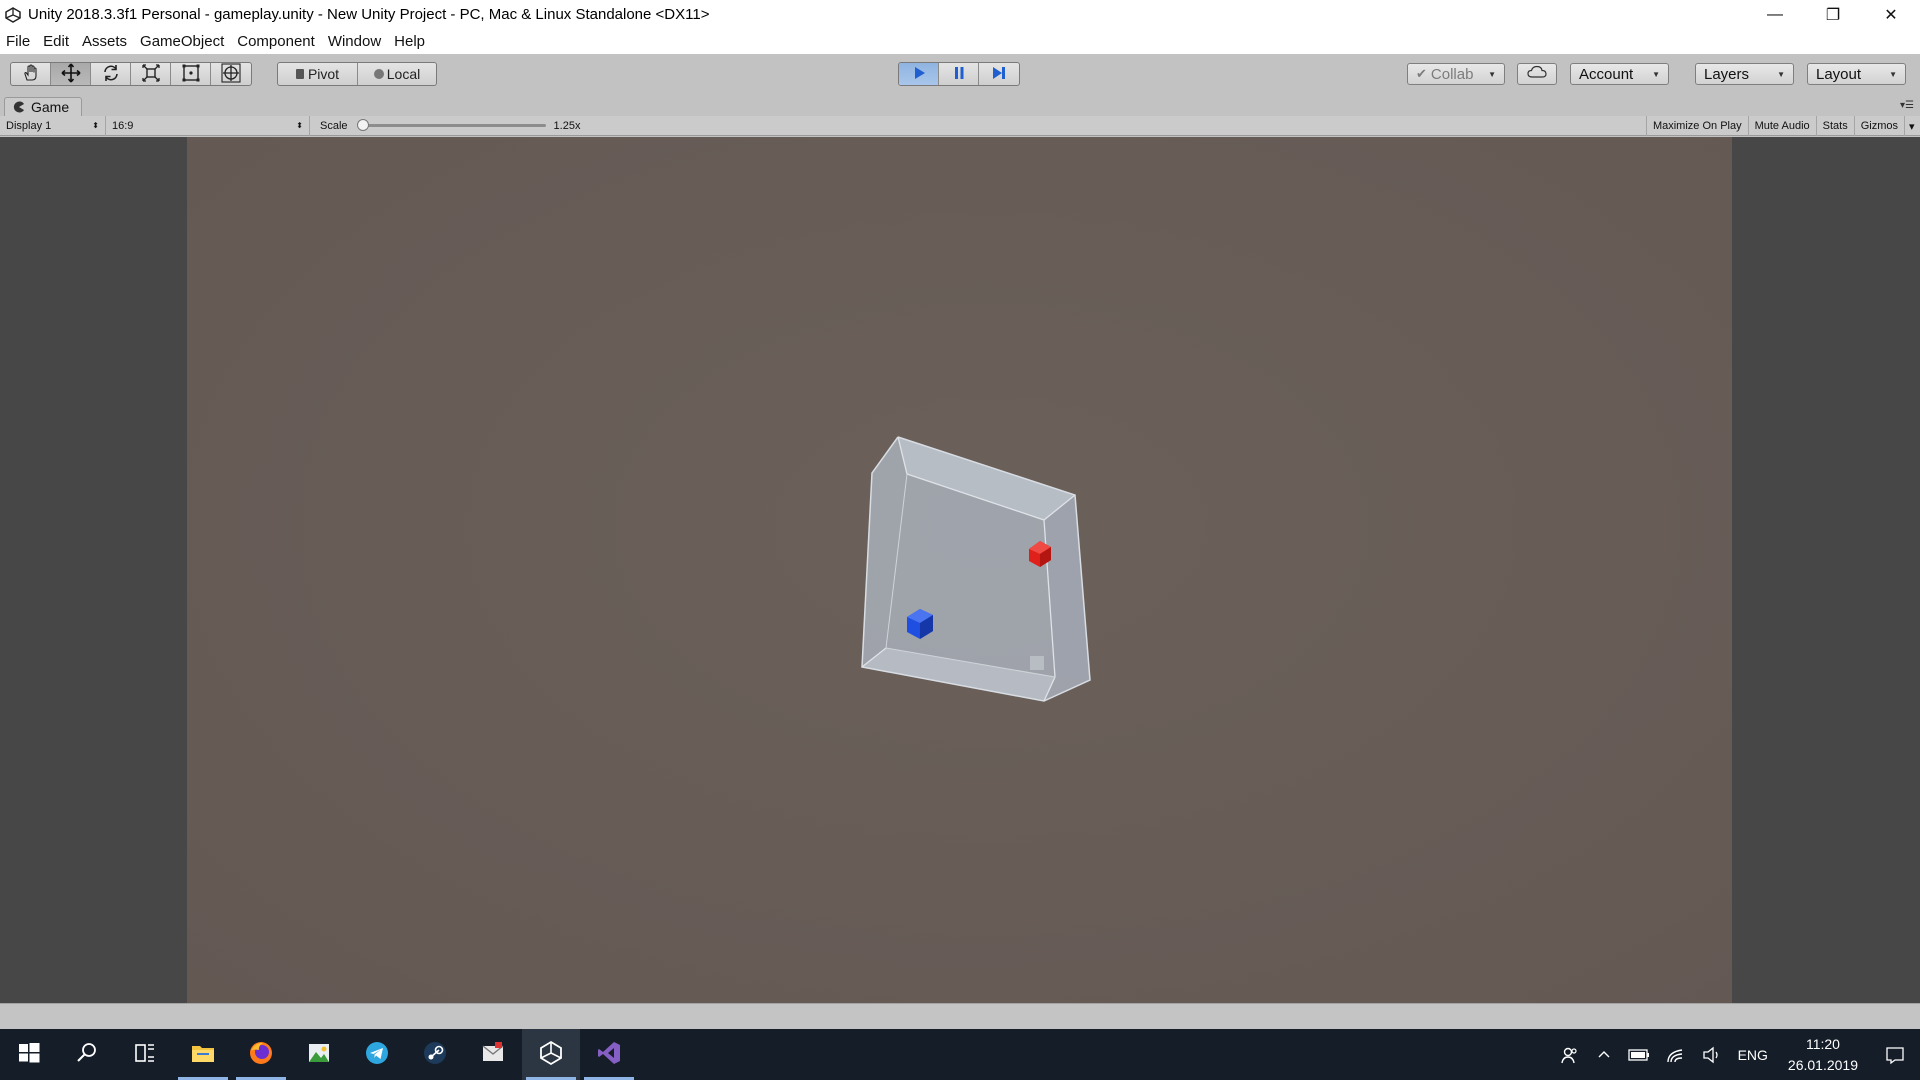 The height and width of the screenshot is (1080, 1920). I want to click on rect-transform-icon, so click(191, 74).